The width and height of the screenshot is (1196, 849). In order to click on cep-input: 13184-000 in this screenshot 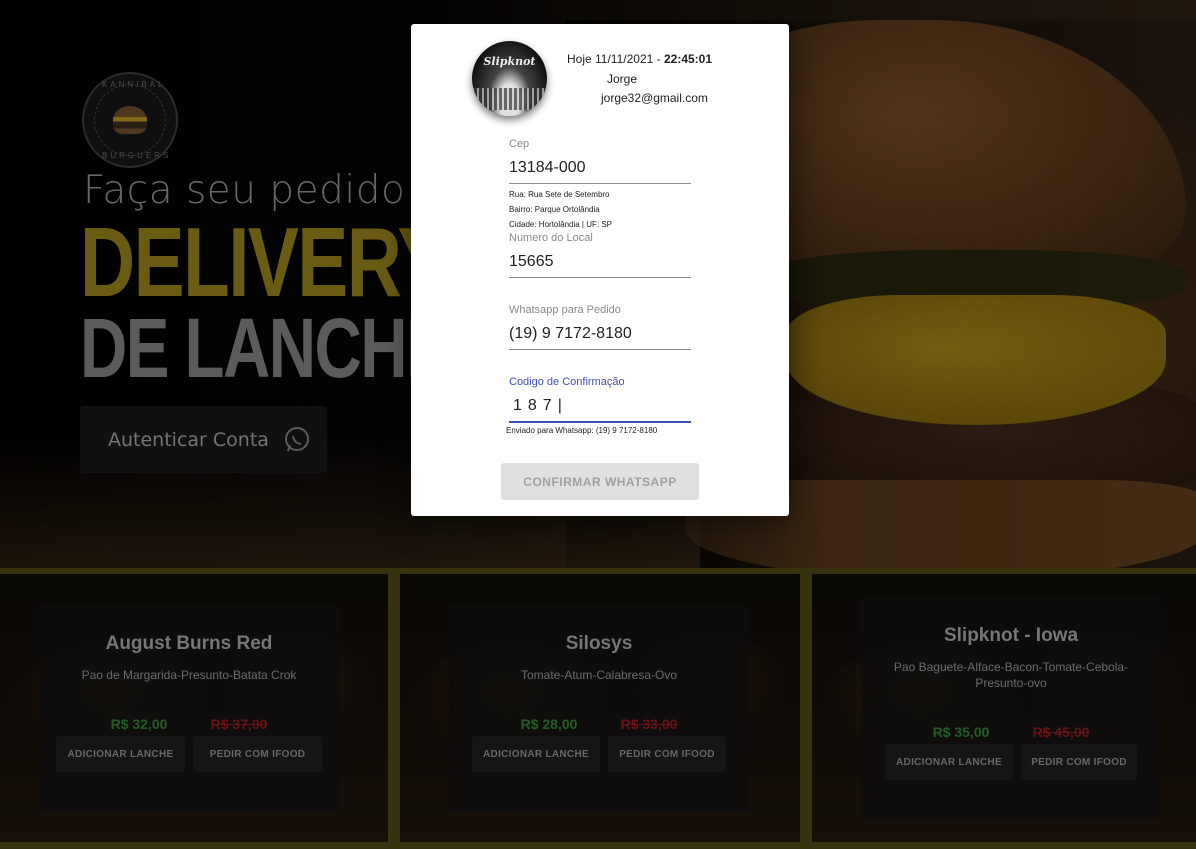, I will do `click(600, 171)`.